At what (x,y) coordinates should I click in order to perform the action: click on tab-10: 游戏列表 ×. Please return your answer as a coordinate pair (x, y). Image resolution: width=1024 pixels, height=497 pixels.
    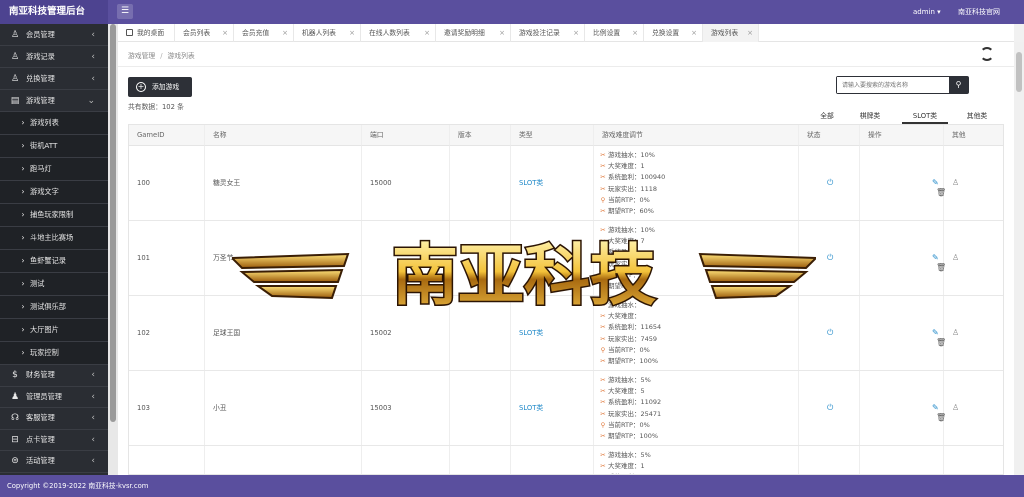
    Looking at the image, I should click on (731, 33).